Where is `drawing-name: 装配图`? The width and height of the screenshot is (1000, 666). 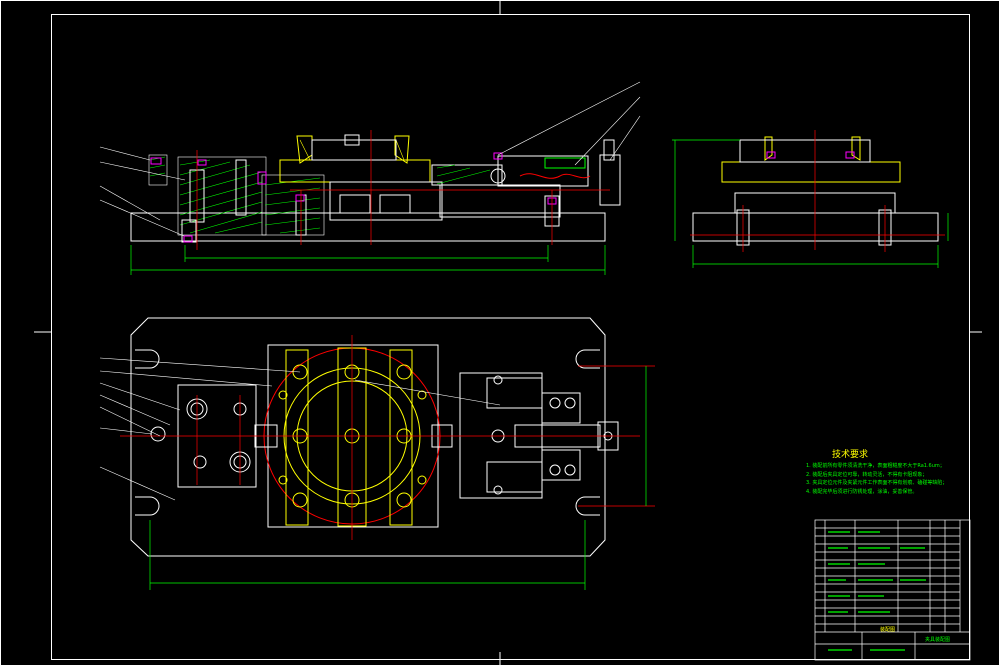
drawing-name: 装配图 is located at coordinates (888, 630).